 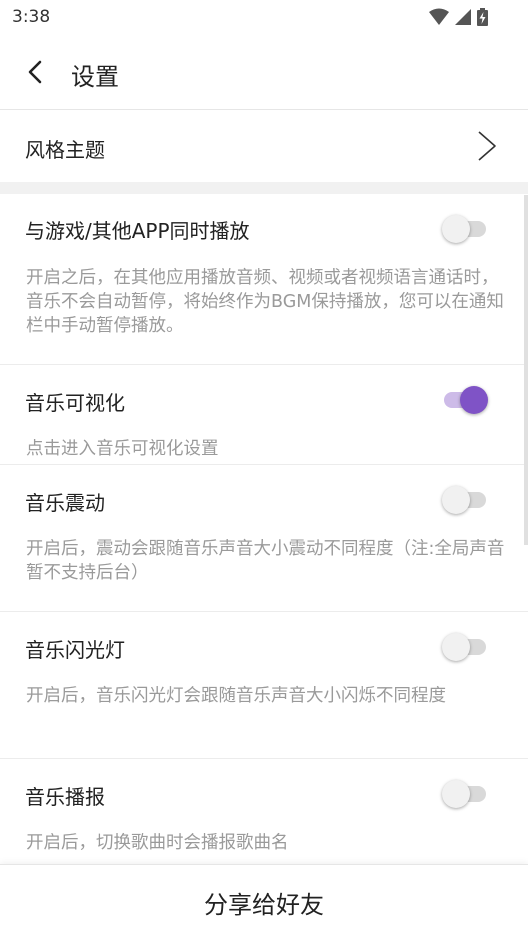 I want to click on section-divider, so click(x=264, y=188).